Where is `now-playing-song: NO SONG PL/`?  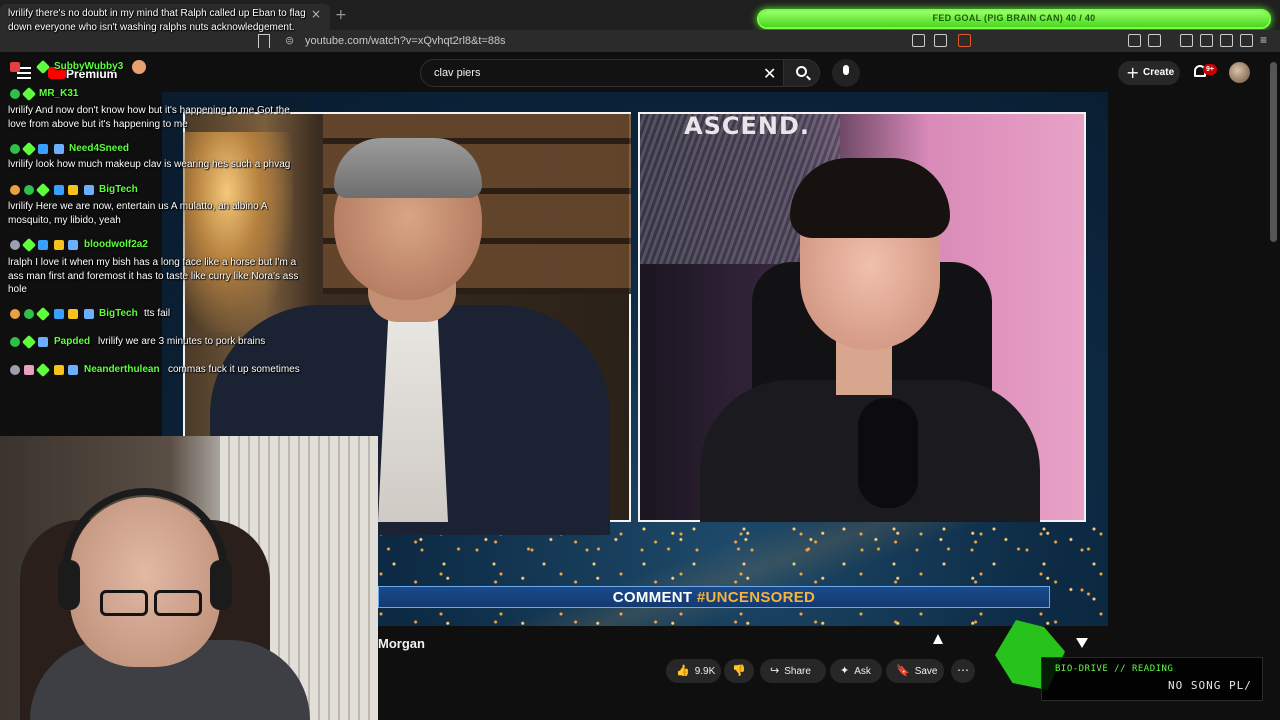
now-playing-song: NO SONG PL/ is located at coordinates (1210, 685).